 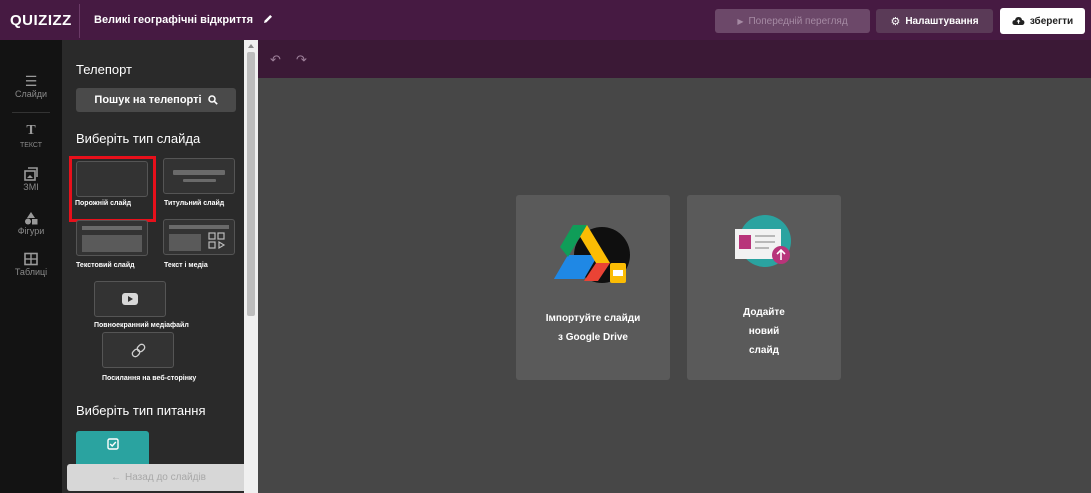 I want to click on google-drive-icon, so click(x=592, y=254).